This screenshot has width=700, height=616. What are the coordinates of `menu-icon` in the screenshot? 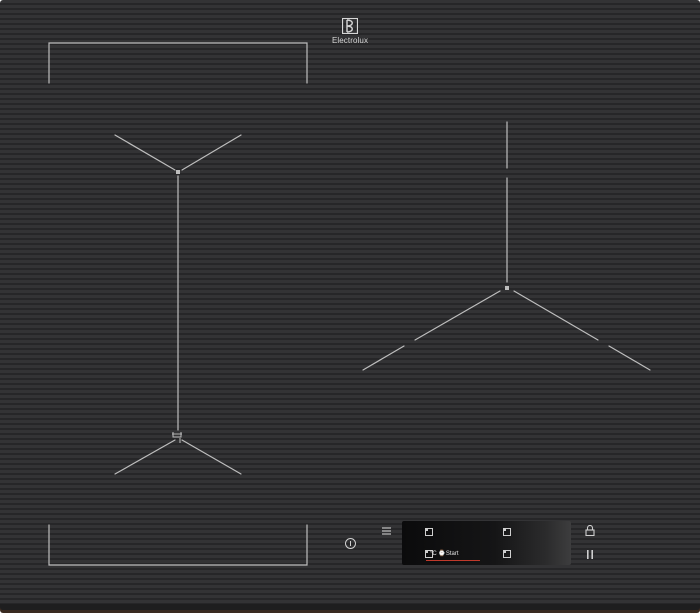 It's located at (386, 531).